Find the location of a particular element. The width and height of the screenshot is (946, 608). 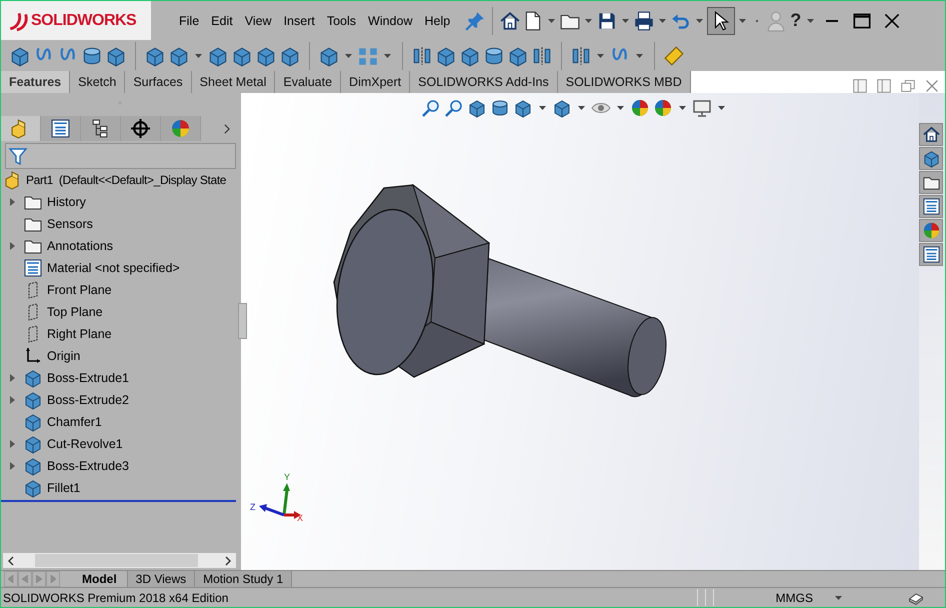

restore-icon is located at coordinates (908, 86).